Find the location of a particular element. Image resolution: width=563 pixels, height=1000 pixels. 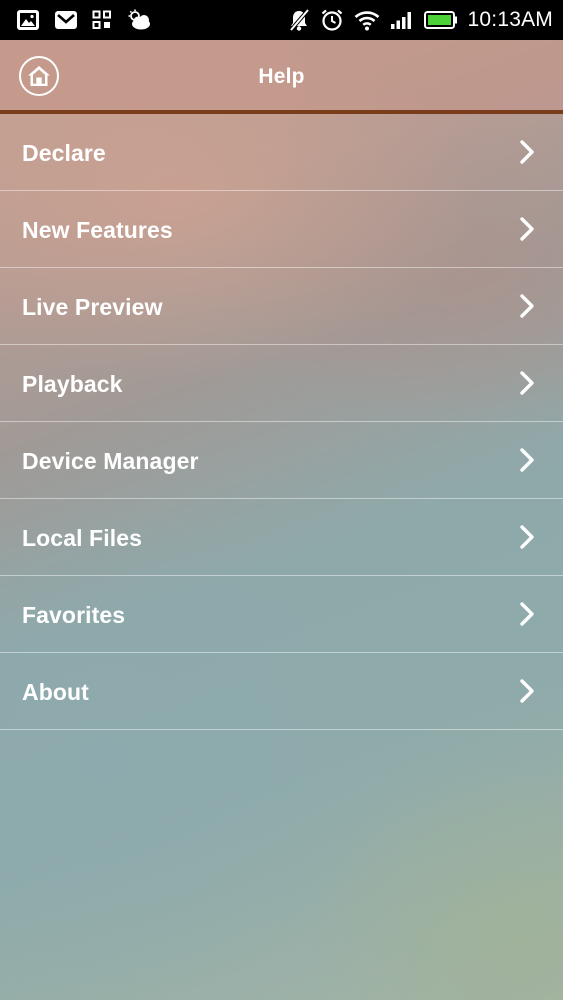

menu-item-new-features: New Features is located at coordinates (281, 229).